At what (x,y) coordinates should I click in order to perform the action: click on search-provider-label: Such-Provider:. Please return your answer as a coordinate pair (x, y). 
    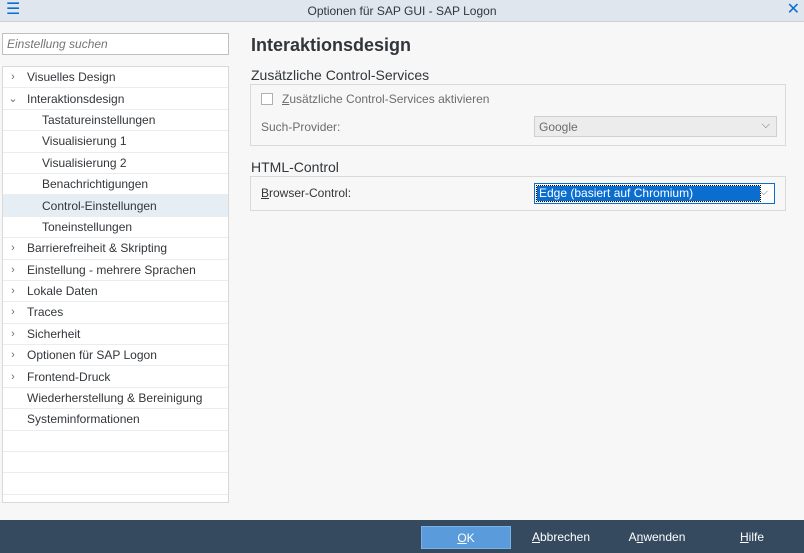
    Looking at the image, I should click on (301, 127).